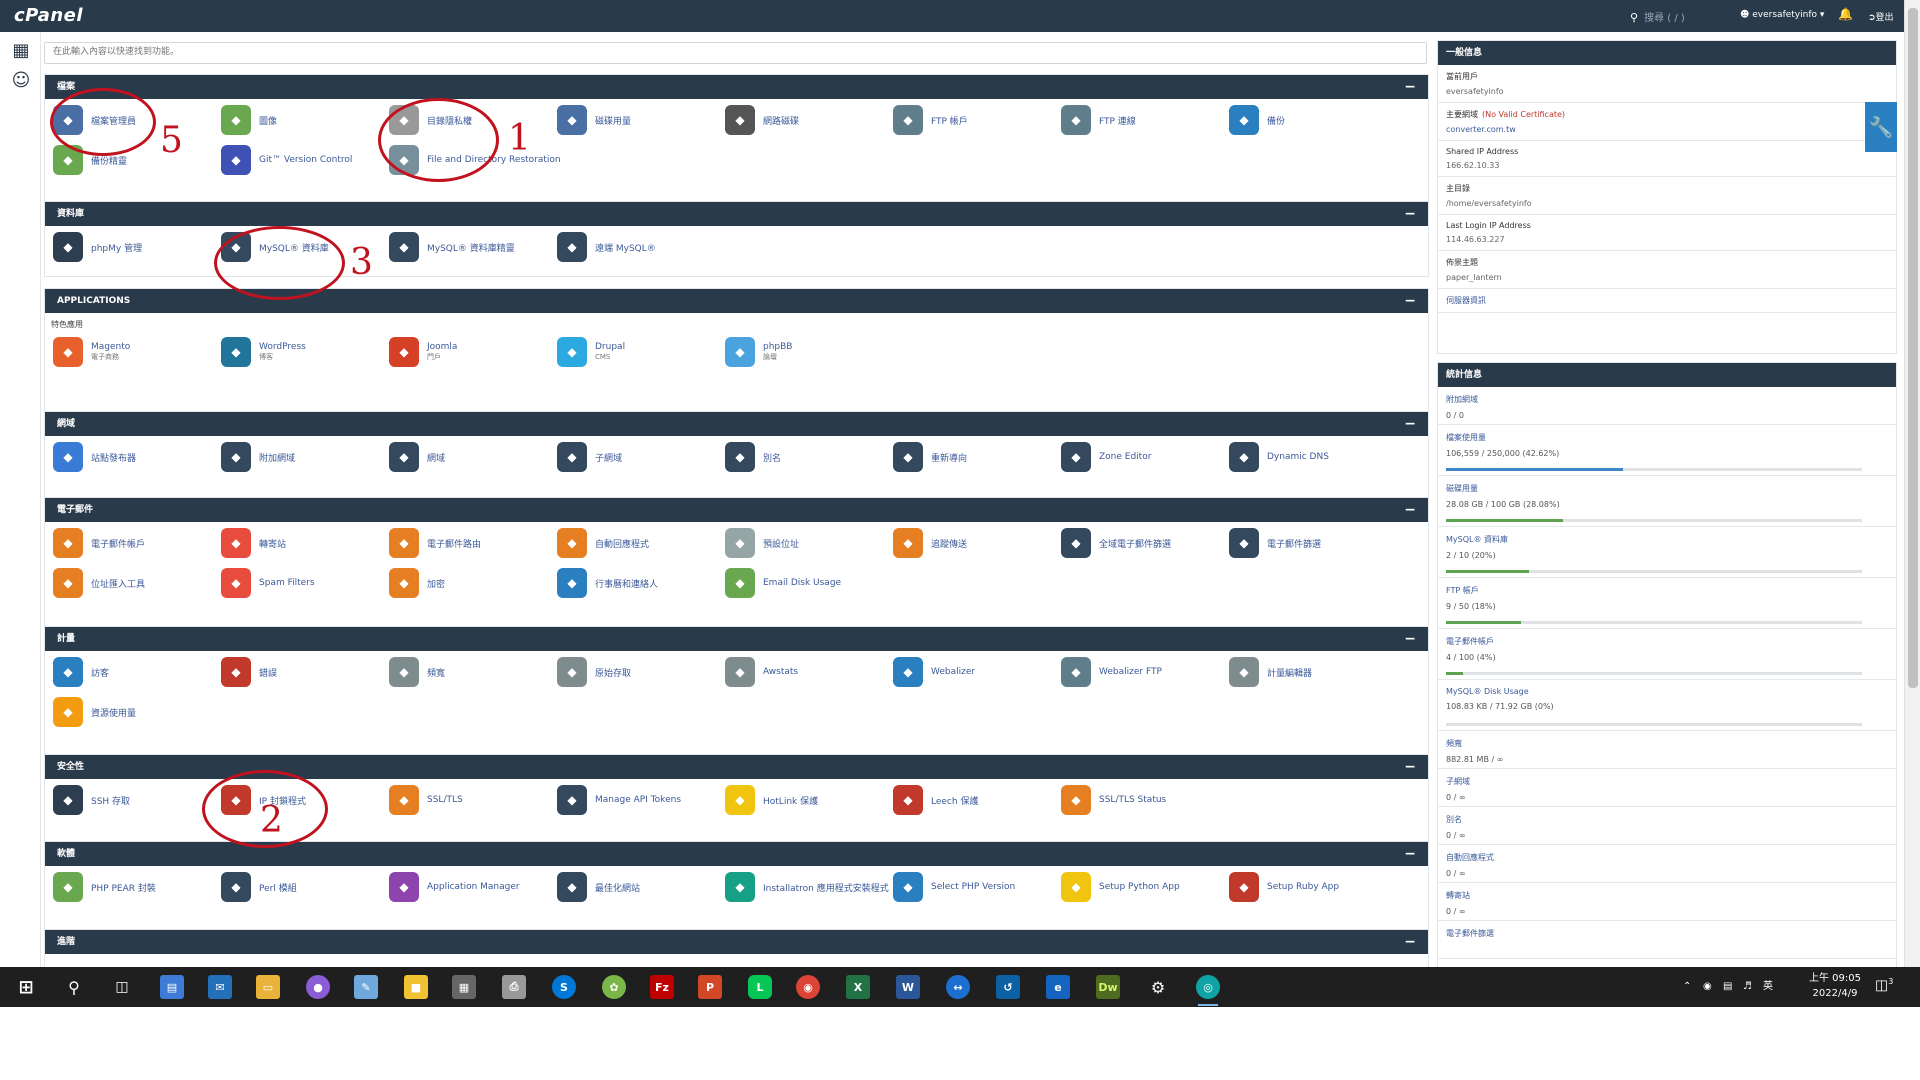 The image size is (1920, 1080). What do you see at coordinates (807, 583) in the screenshot?
I see `feature-link: ◆ Email Disk Usage` at bounding box center [807, 583].